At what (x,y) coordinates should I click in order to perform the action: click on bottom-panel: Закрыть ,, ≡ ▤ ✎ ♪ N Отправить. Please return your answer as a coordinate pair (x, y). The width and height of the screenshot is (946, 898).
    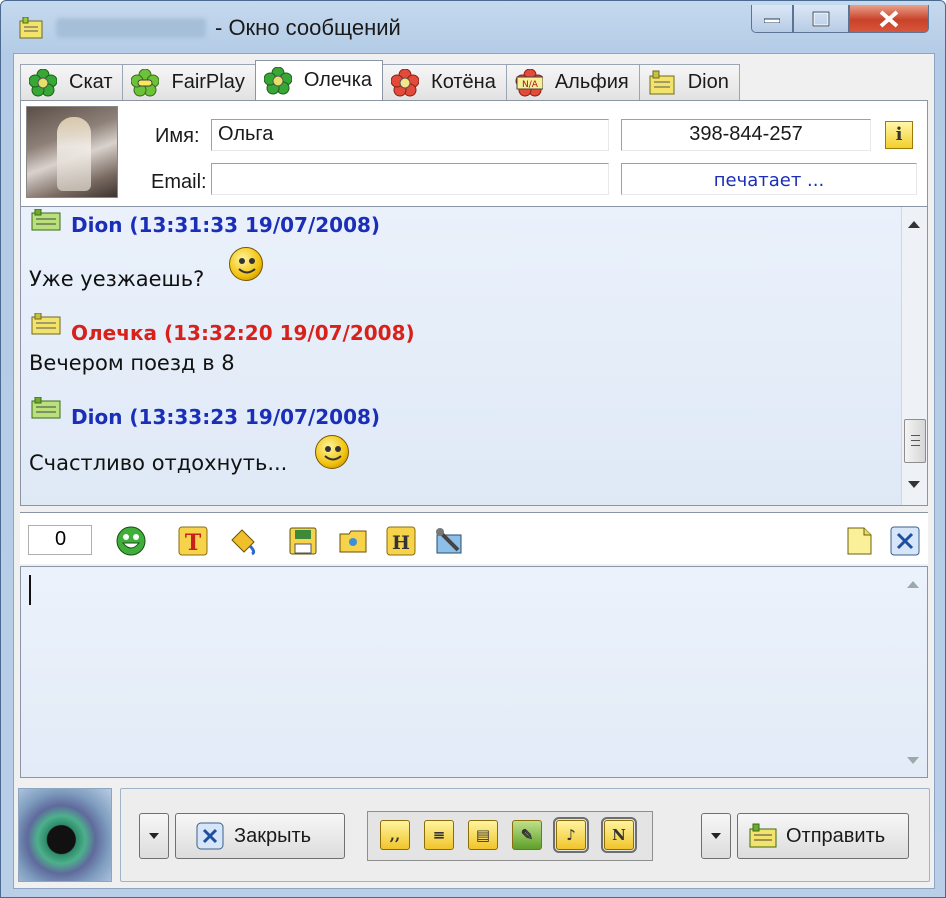
    Looking at the image, I should click on (525, 835).